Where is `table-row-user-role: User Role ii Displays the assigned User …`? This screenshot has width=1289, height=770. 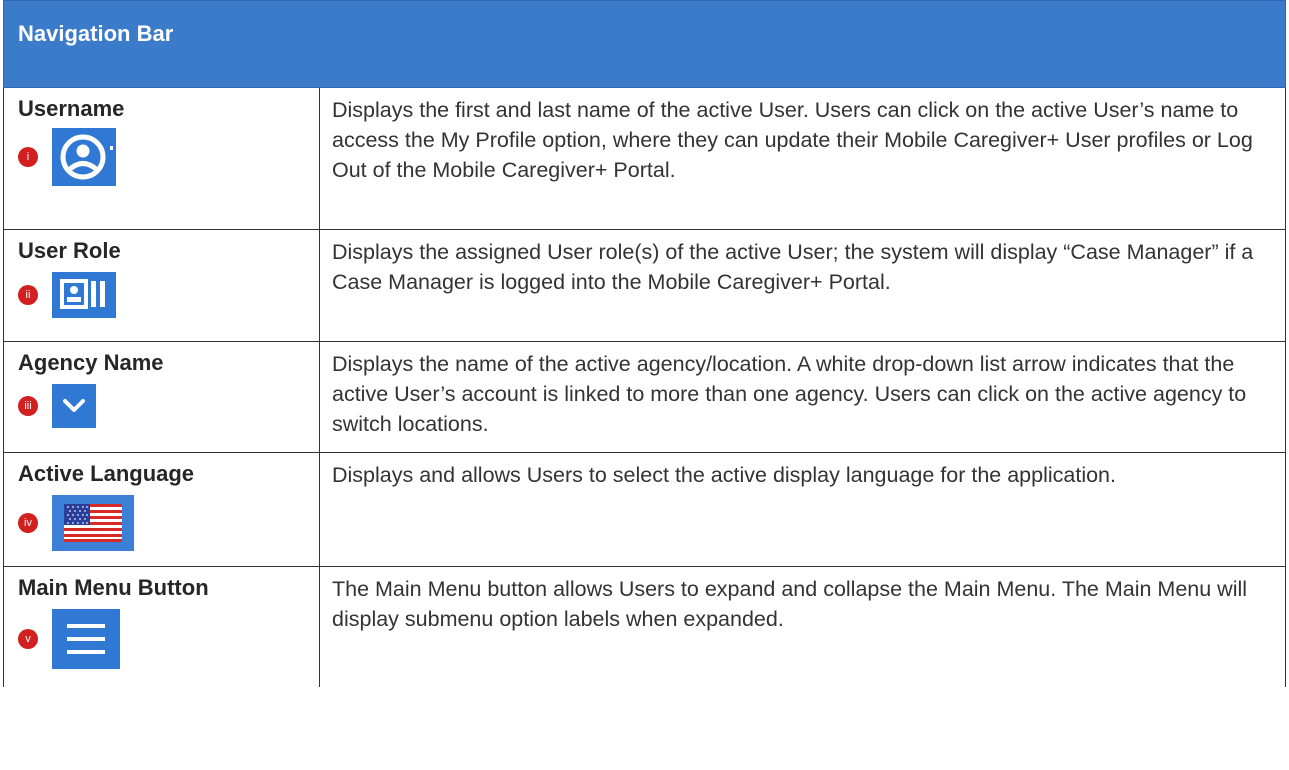 table-row-user-role: User Role ii Displays the assigned User … is located at coordinates (644, 286).